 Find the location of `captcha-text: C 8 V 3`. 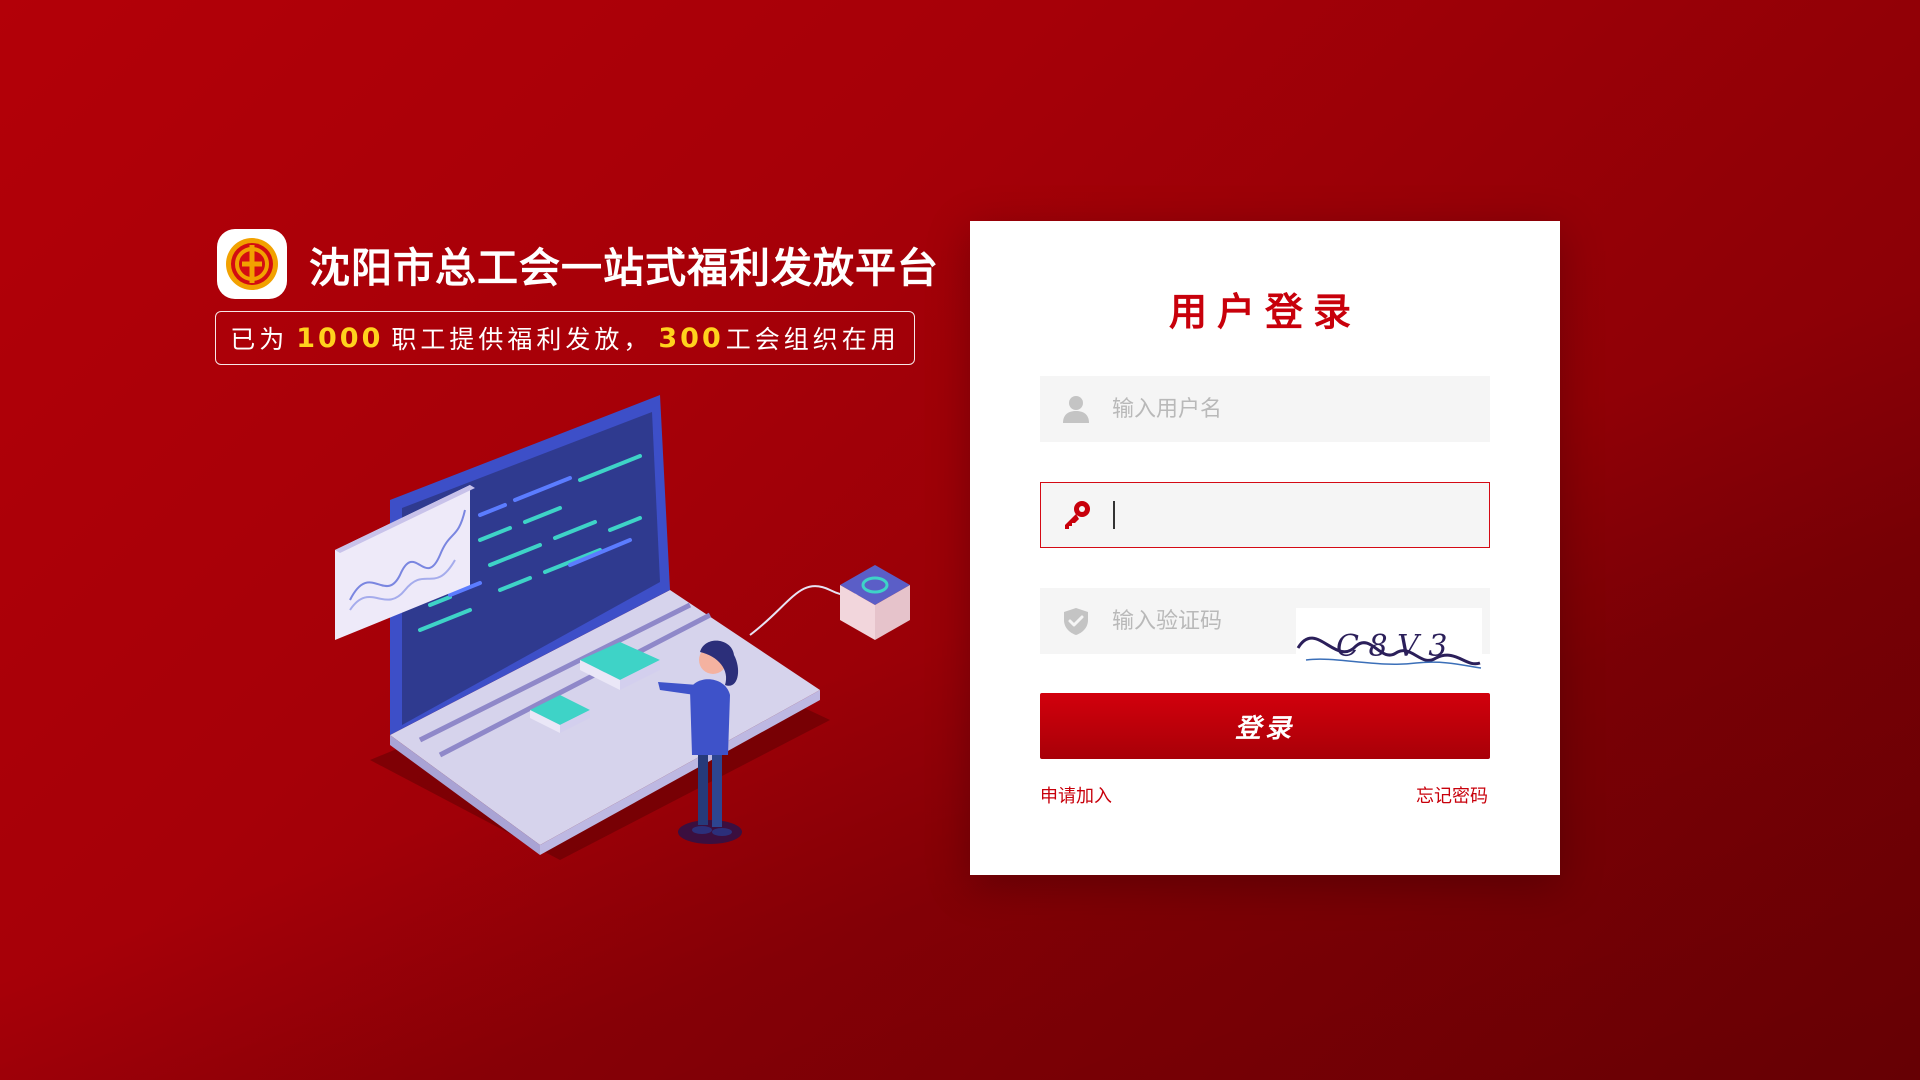

captcha-text: C 8 V 3 is located at coordinates (1391, 646).